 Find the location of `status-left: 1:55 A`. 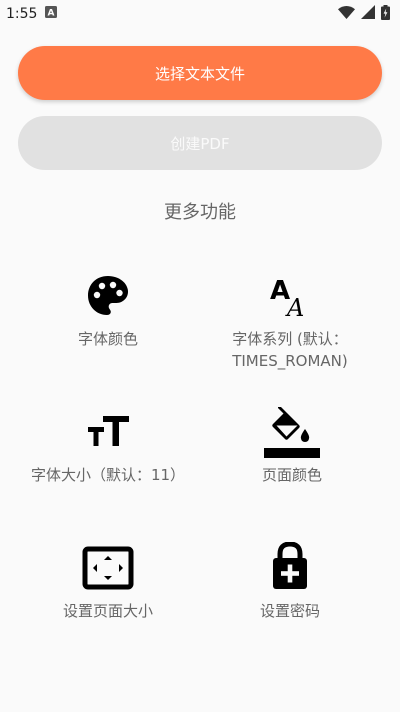

status-left: 1:55 A is located at coordinates (32, 14).